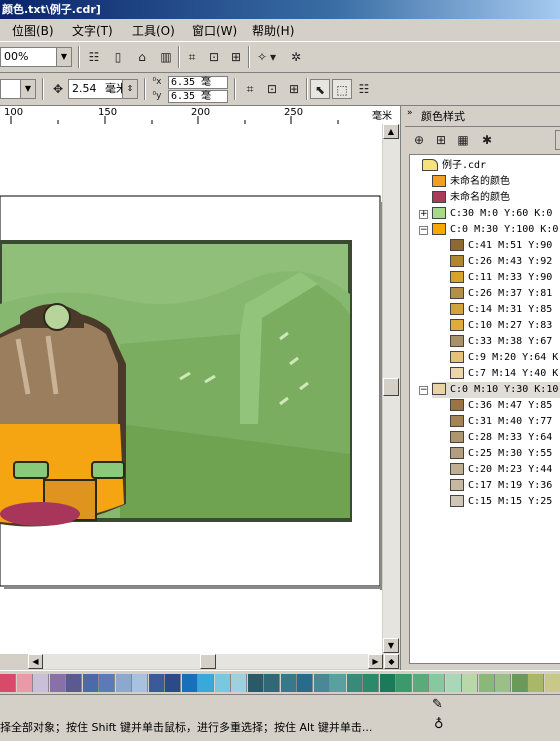  I want to click on page-icon: ▯, so click(118, 57).